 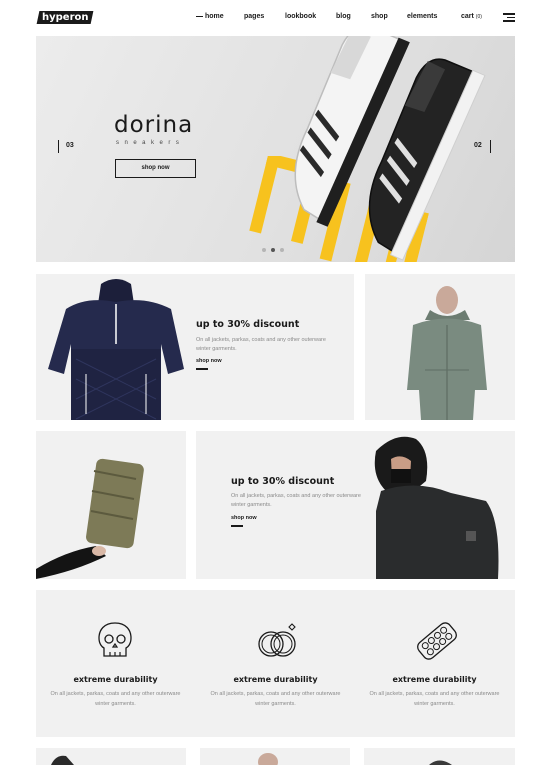 What do you see at coordinates (436, 507) in the screenshot?
I see `black-hooded-coat-image` at bounding box center [436, 507].